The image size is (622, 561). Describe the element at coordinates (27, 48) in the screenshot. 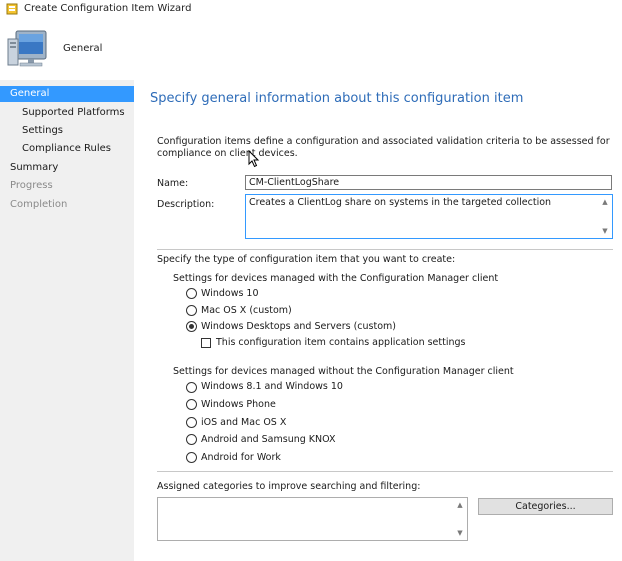

I see `computer-icon` at that location.